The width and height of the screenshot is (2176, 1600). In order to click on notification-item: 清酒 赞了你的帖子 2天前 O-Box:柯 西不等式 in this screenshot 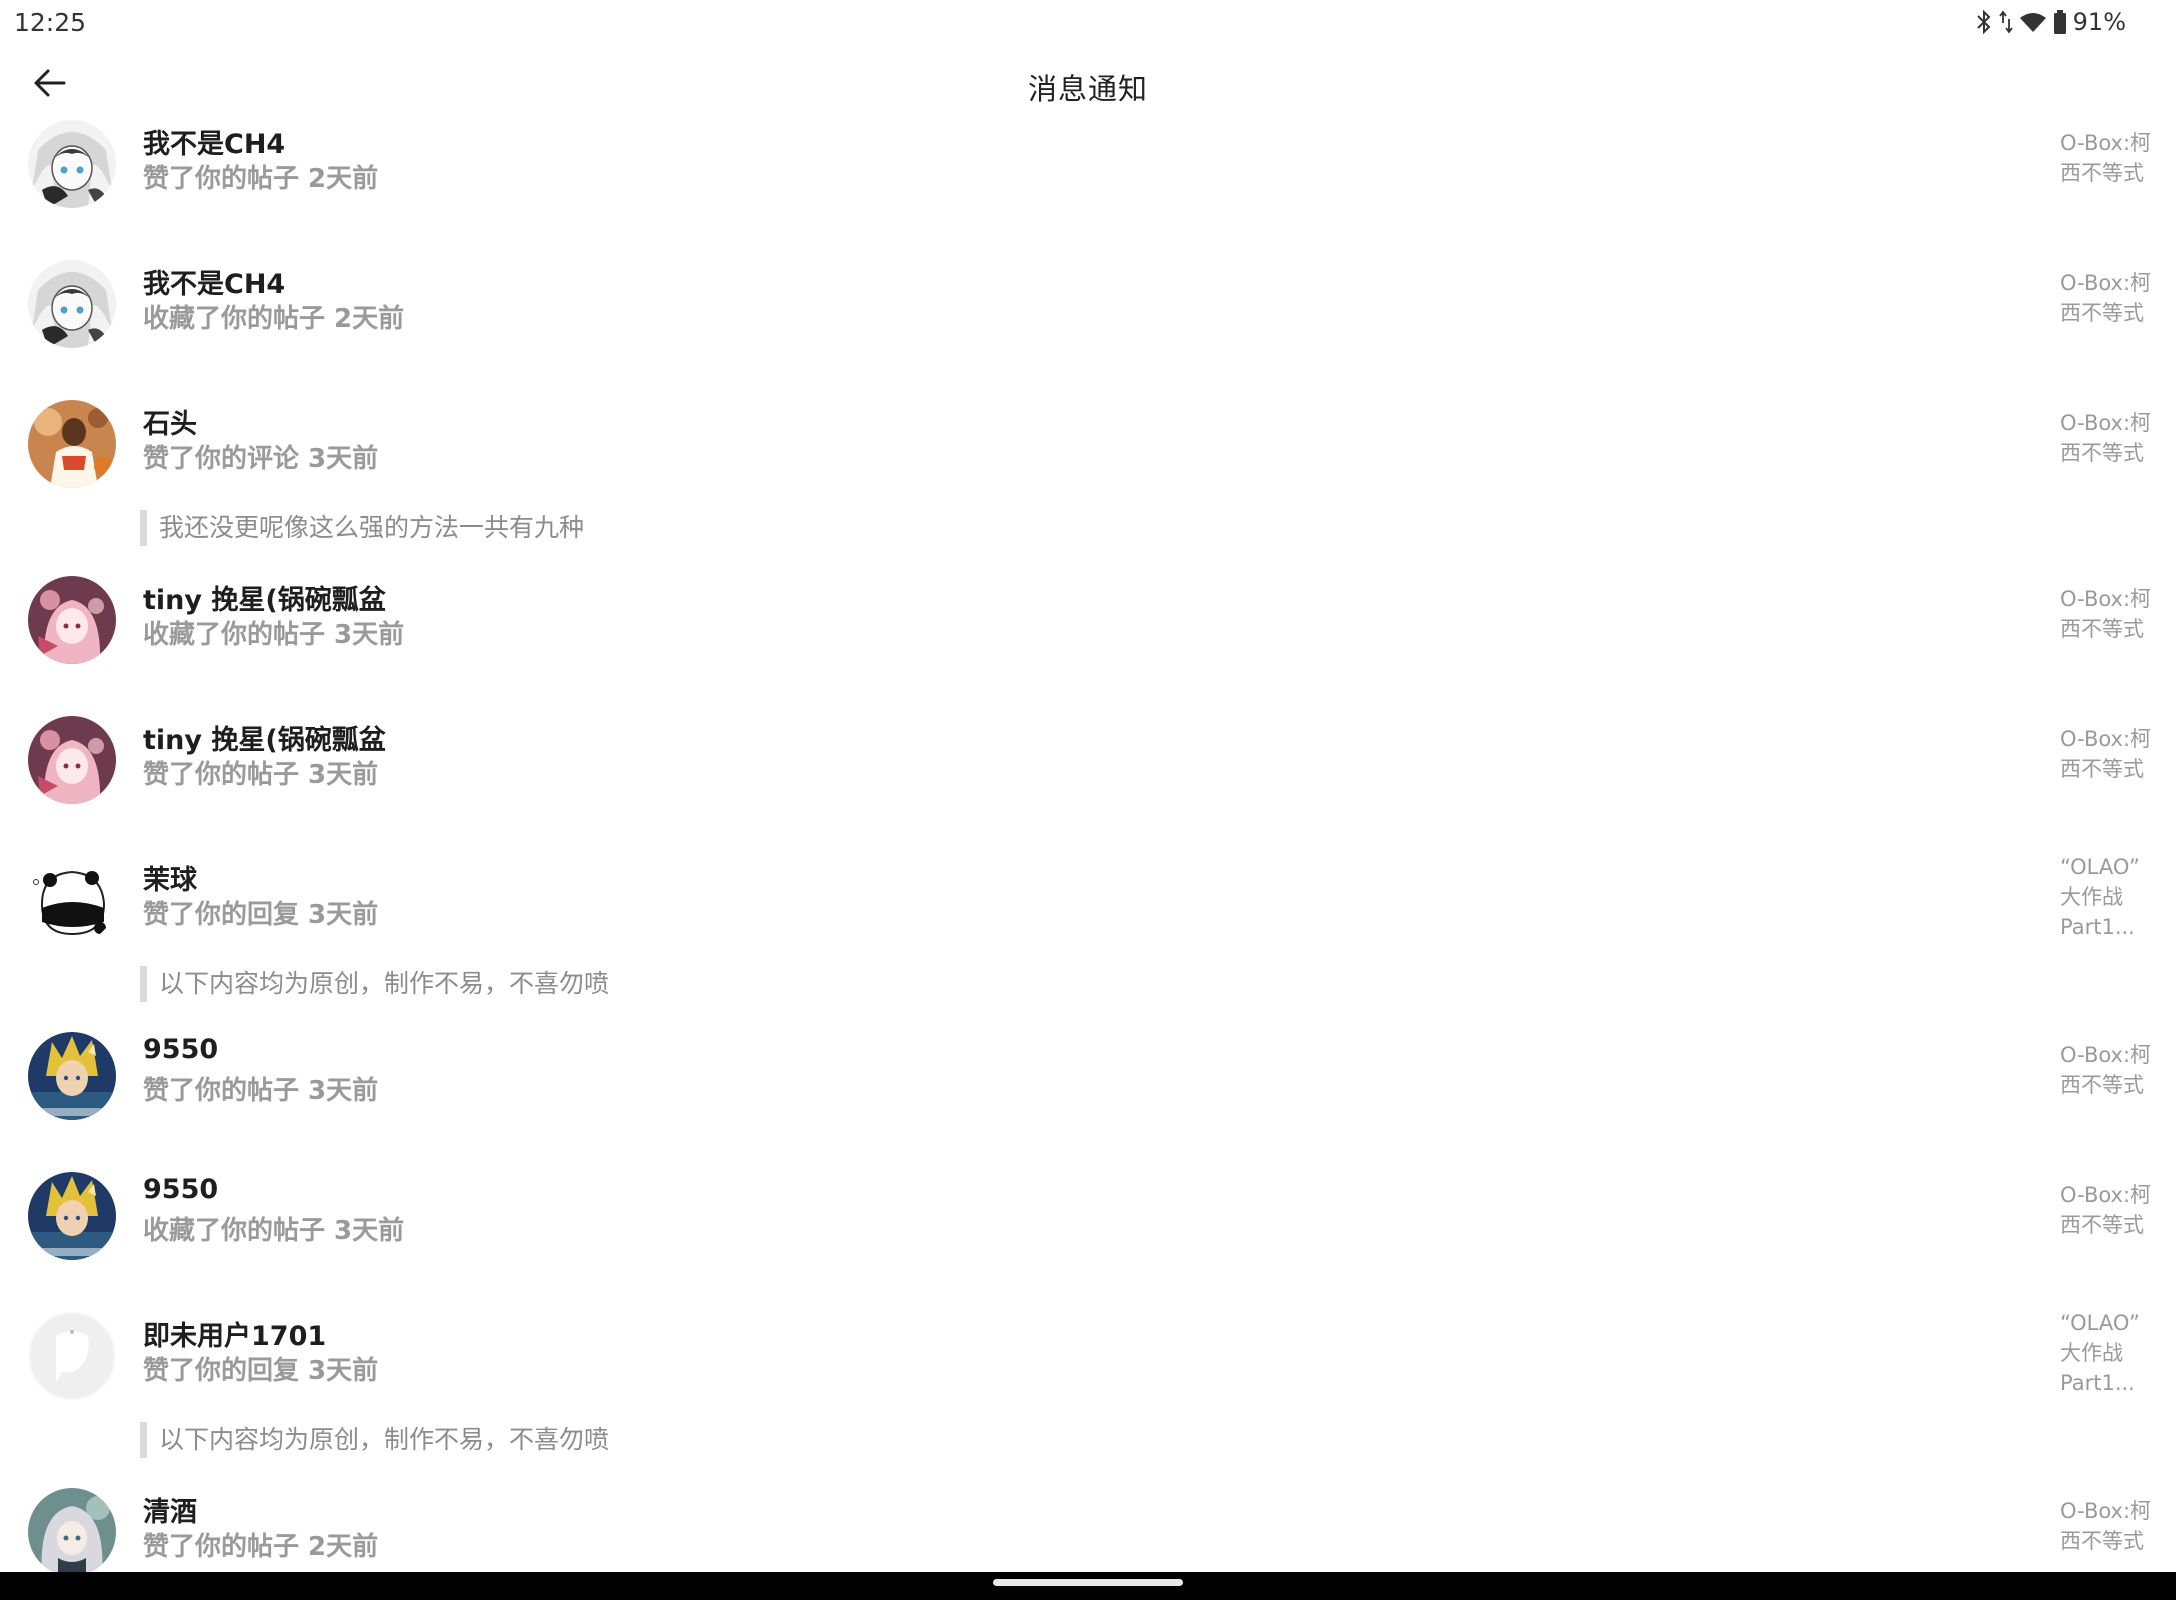, I will do `click(1088, 1530)`.